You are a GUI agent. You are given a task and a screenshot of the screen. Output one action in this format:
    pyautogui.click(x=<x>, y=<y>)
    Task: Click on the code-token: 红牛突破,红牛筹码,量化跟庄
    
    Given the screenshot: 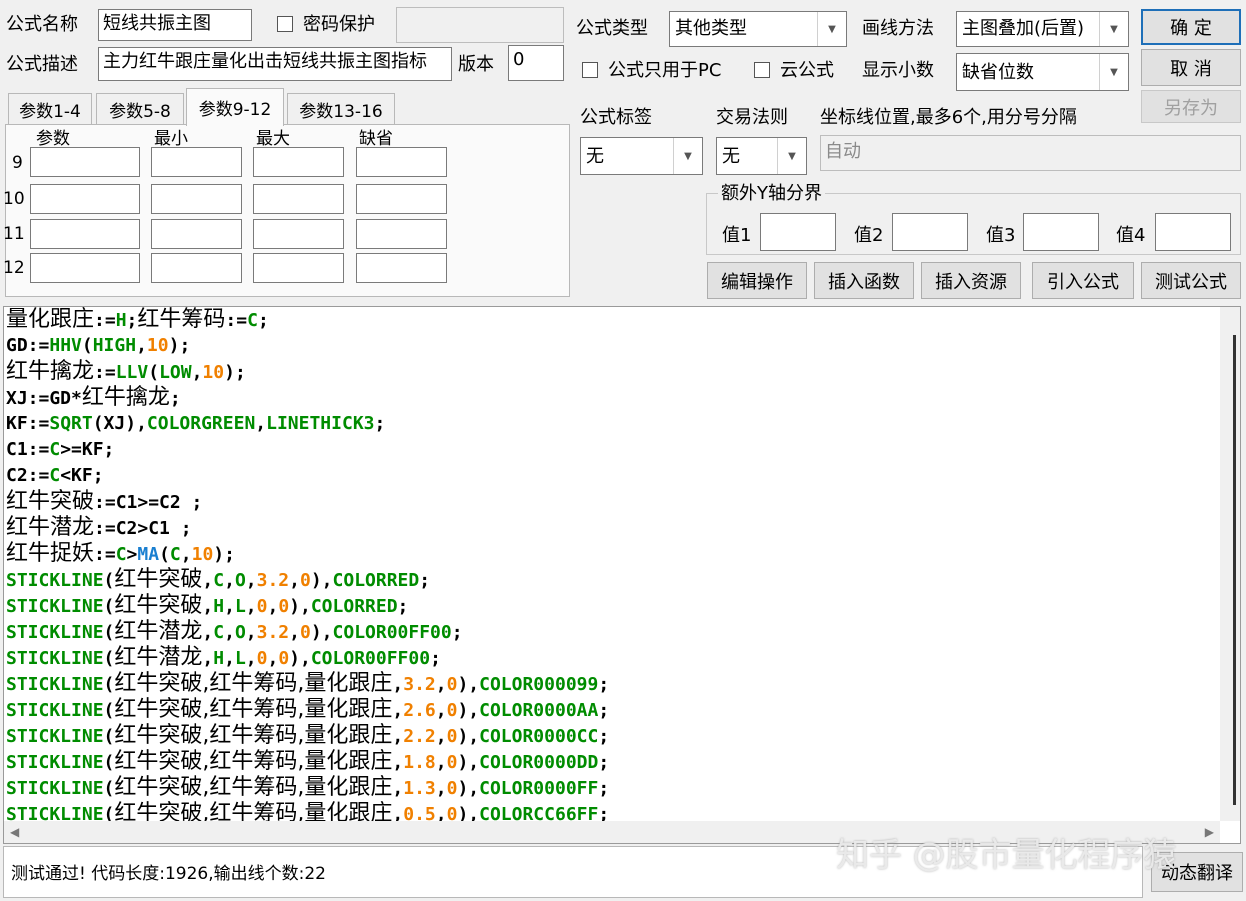 What is the action you would take?
    pyautogui.click(x=253, y=761)
    